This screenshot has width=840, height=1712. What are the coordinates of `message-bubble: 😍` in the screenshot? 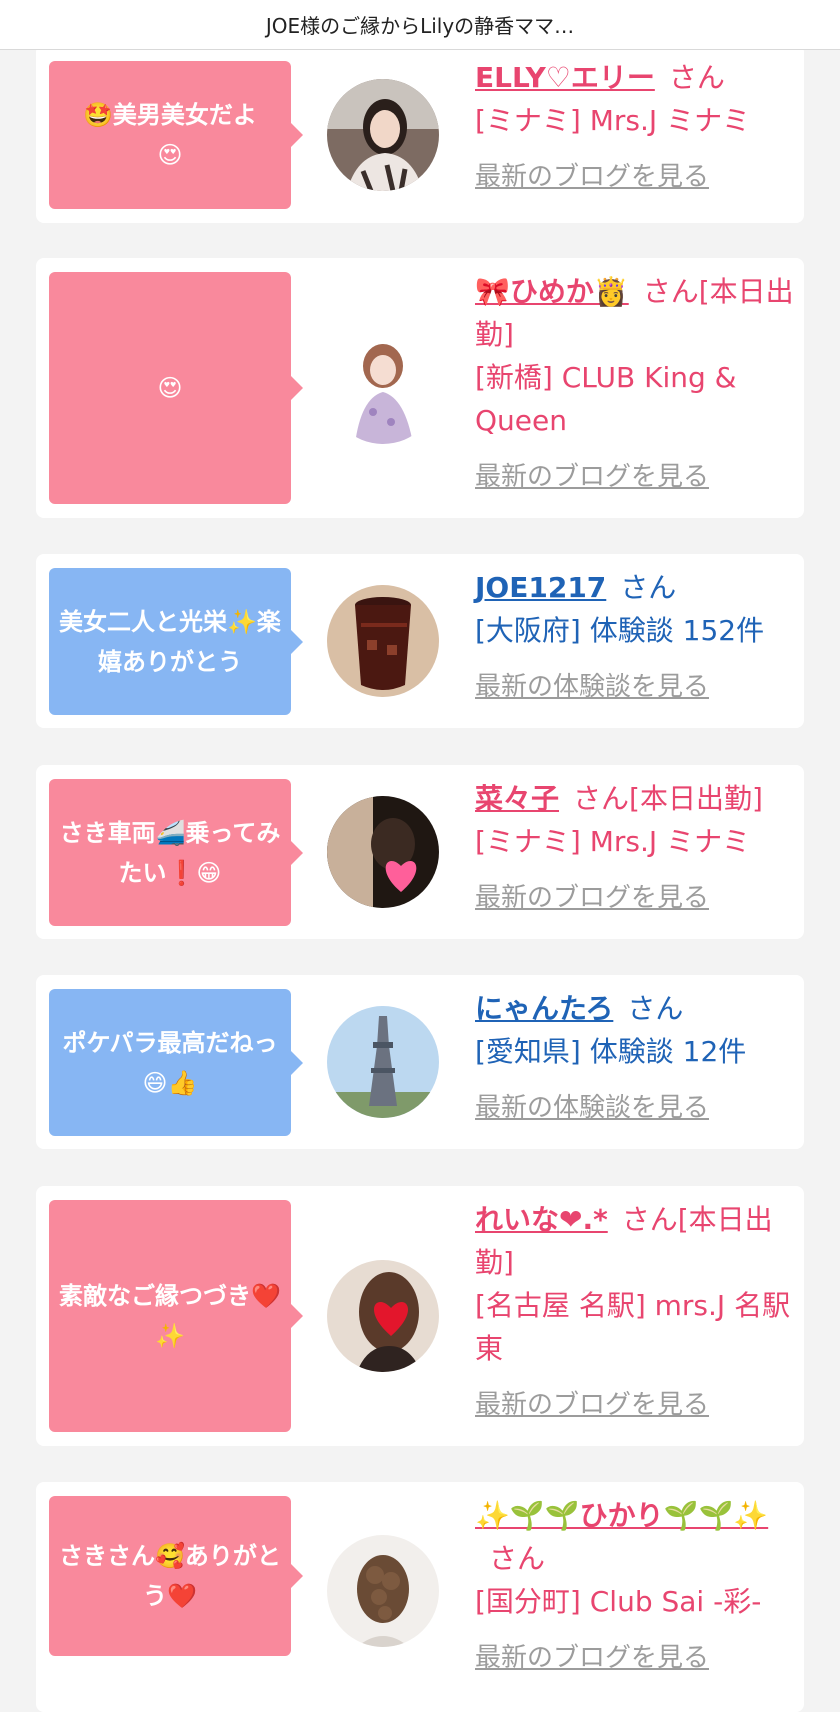 It's located at (176, 388).